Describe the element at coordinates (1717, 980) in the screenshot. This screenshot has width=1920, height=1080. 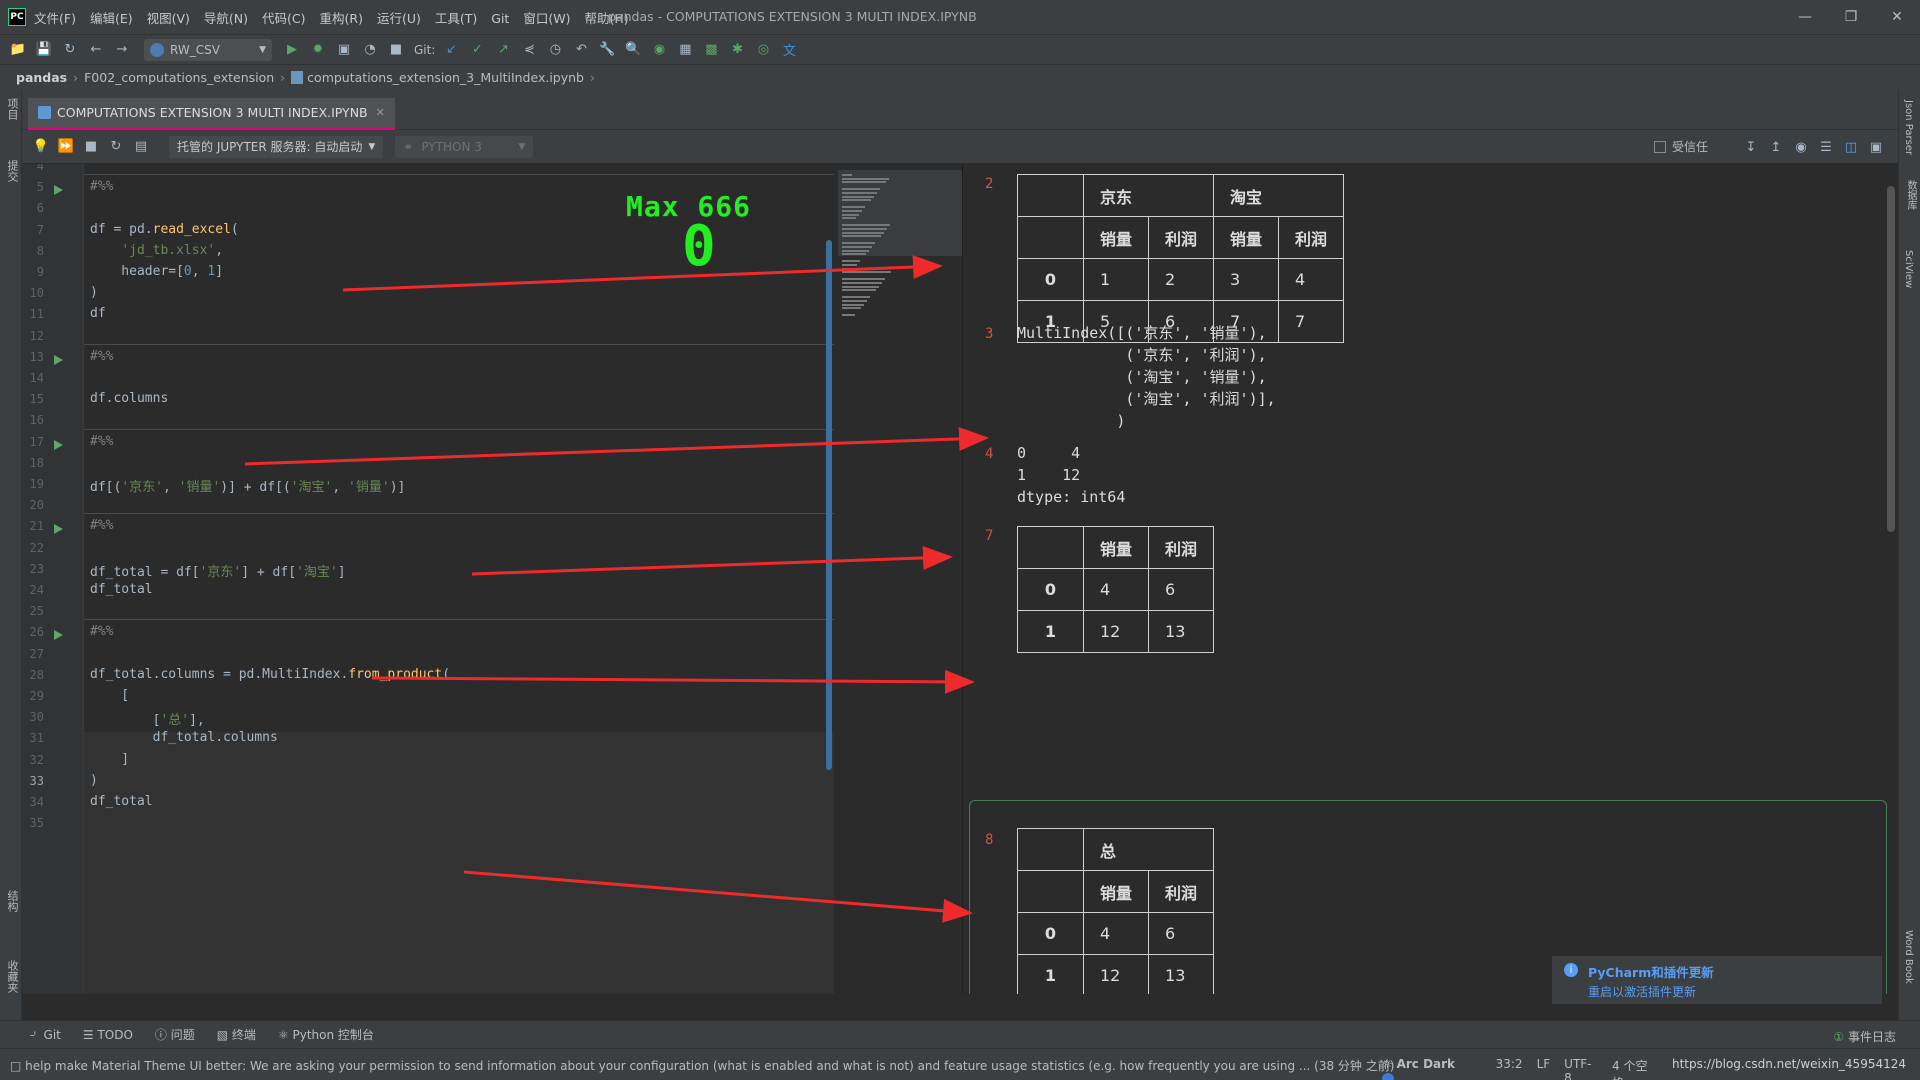
I see `update-notification: i PyCharm和插件更新 重启以激活插件更新` at that location.